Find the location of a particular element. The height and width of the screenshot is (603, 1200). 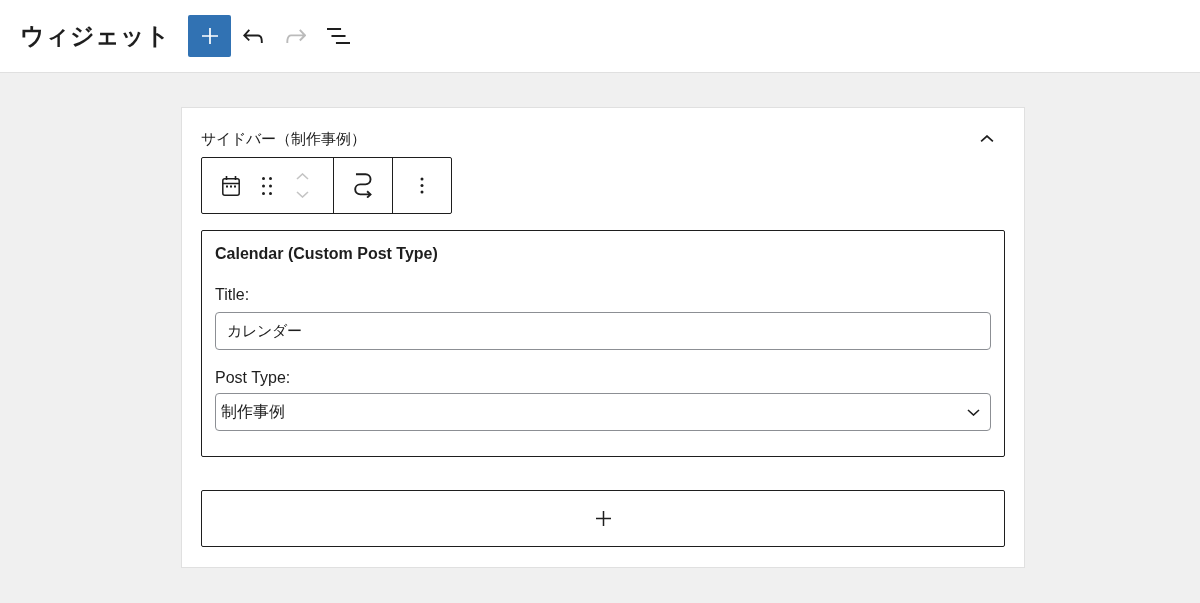

field-label: Post Type: is located at coordinates (253, 378).